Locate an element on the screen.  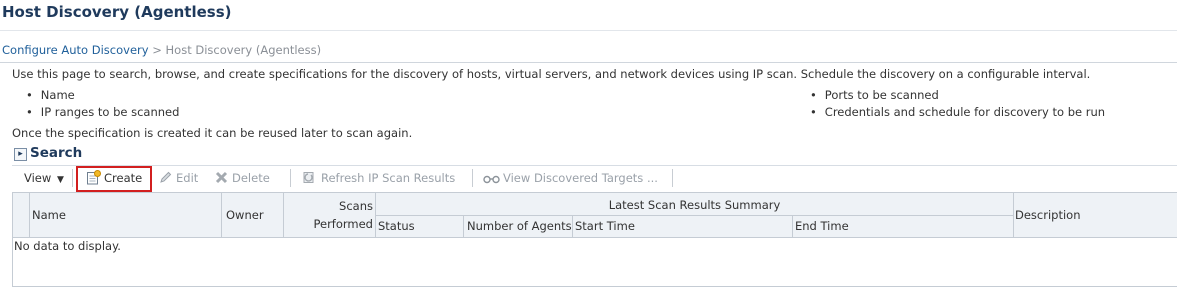
dropdown-arrow-icon: ▼ is located at coordinates (60, 180).